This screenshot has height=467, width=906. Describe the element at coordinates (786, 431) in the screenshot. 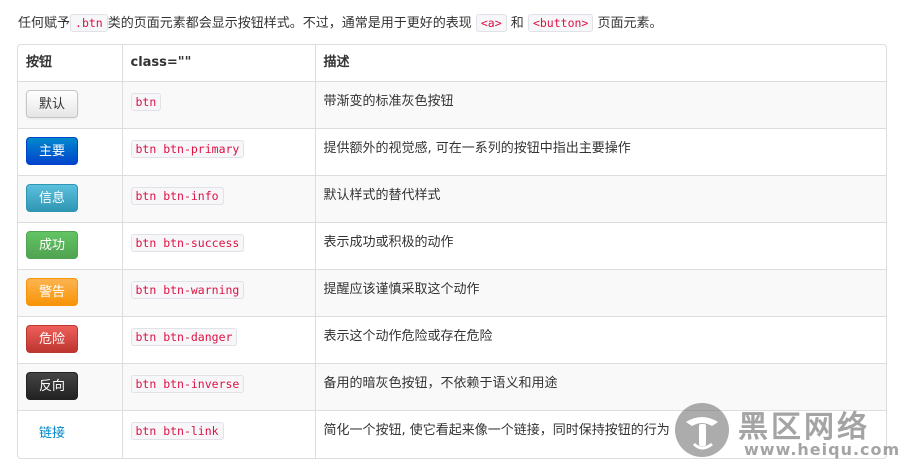

I see `site-watermark: 黑区网络 www.heiqu.com` at that location.